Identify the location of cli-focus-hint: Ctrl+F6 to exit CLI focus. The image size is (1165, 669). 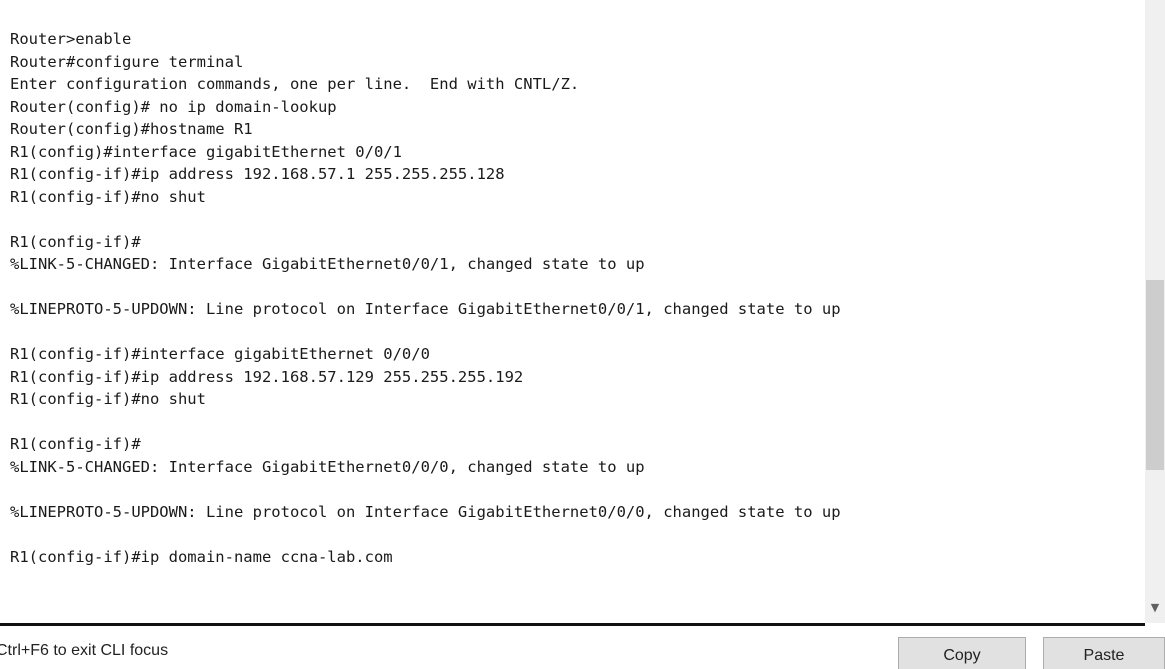
(84, 650).